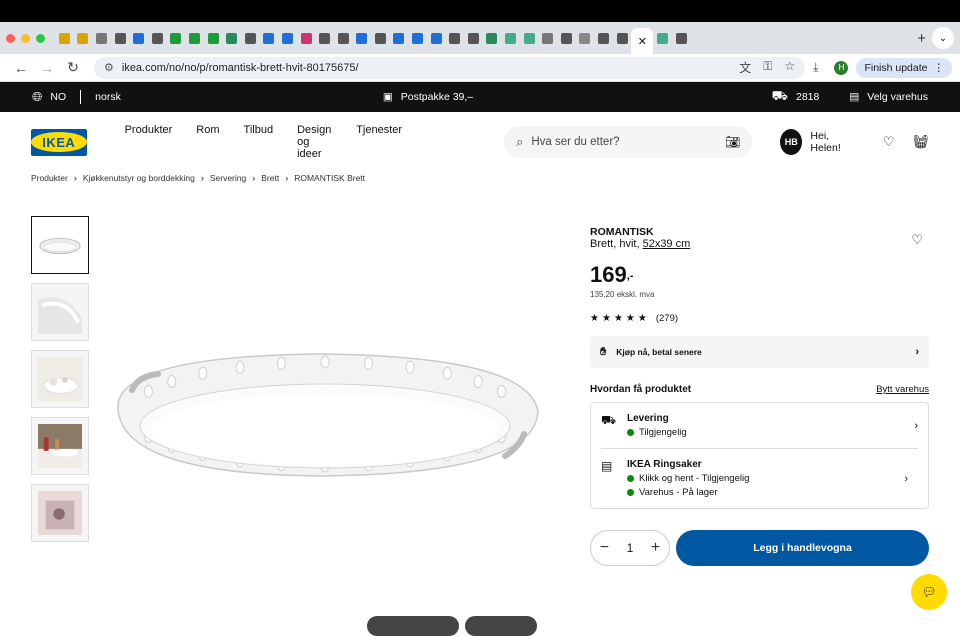 The image size is (960, 636). I want to click on delivery-option: ⛟ Levering Tilgjengelig ›, so click(759, 425).